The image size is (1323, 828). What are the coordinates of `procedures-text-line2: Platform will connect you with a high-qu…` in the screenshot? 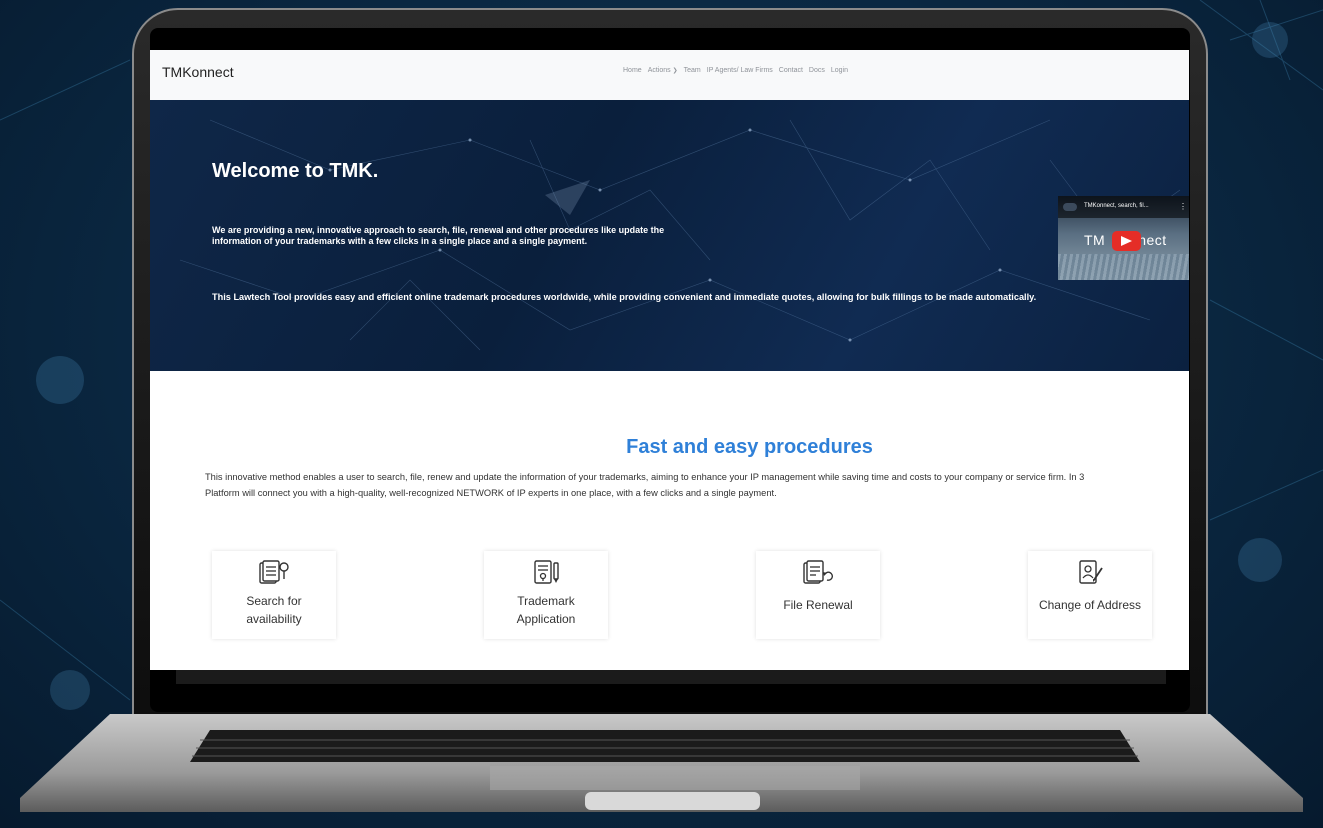 It's located at (491, 493).